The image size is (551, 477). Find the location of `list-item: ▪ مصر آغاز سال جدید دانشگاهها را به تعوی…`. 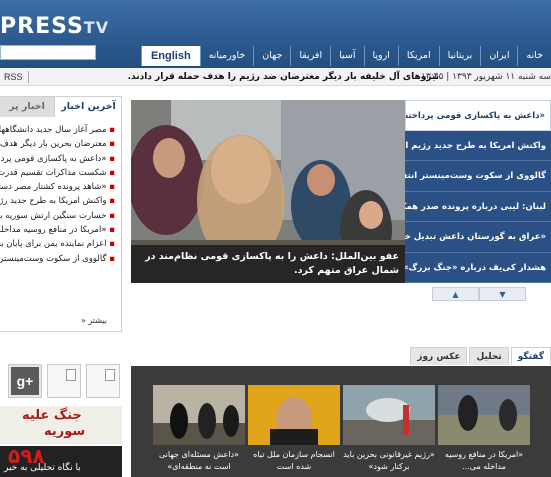

list-item: ▪ مصر آغاز سال جدید دانشگاهها را به تعوی… is located at coordinates (57, 130).